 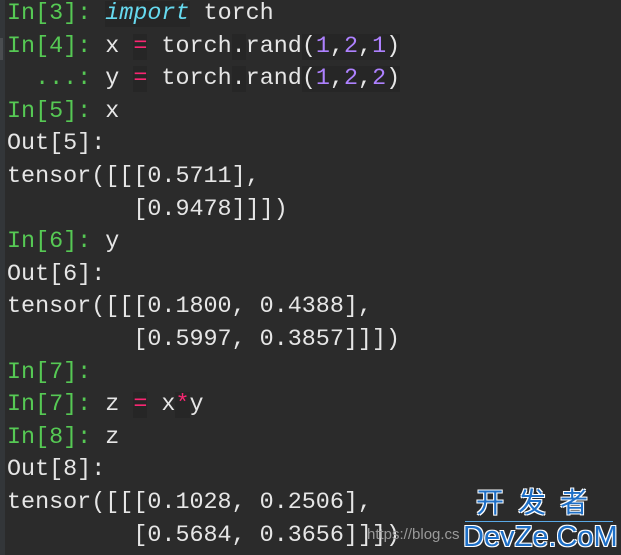 What do you see at coordinates (56, 79) in the screenshot?
I see `continuation-prompt: ...:` at bounding box center [56, 79].